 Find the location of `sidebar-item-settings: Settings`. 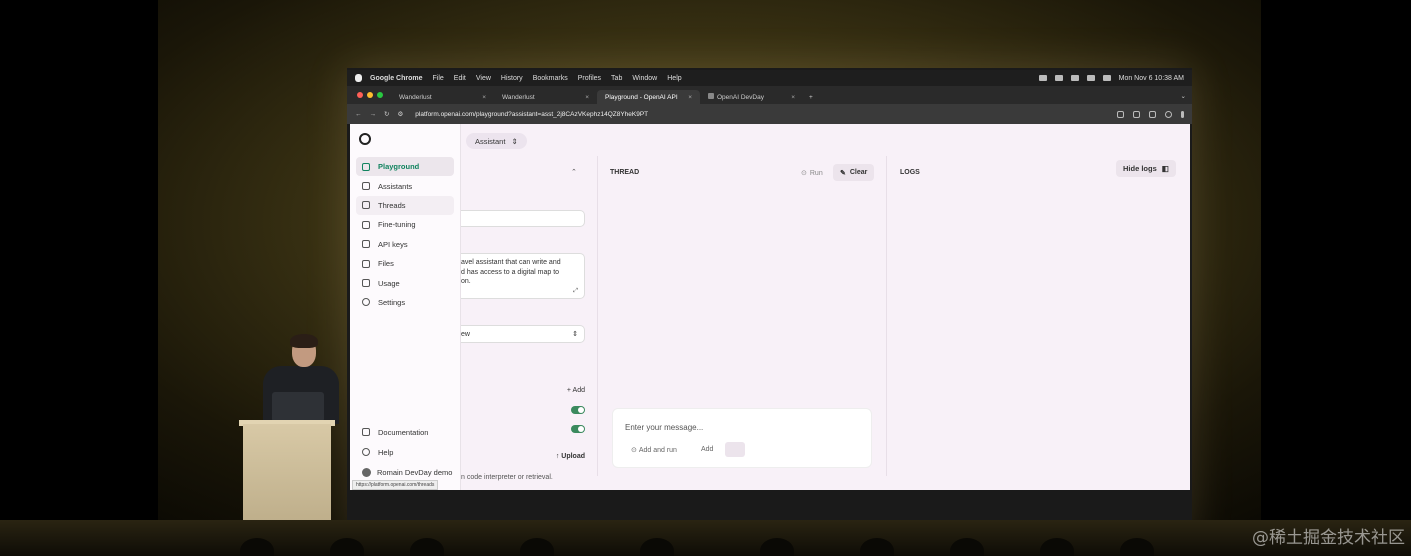

sidebar-item-settings: Settings is located at coordinates (405, 302).